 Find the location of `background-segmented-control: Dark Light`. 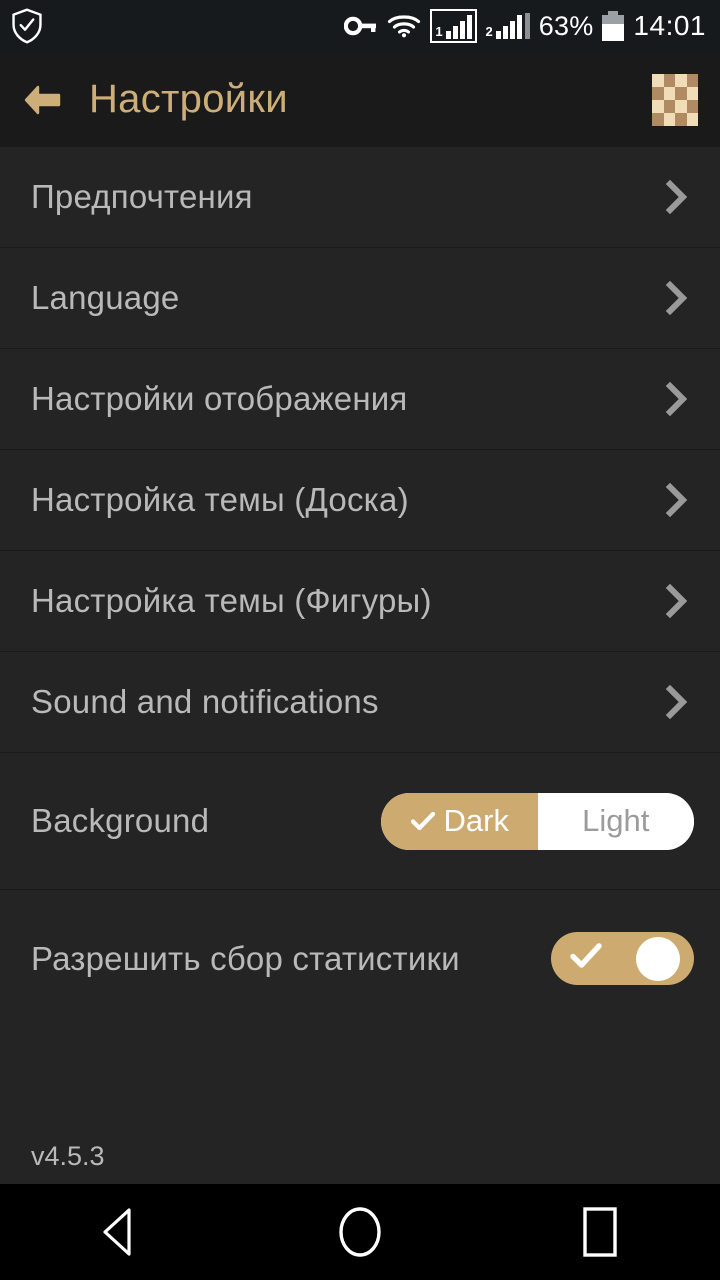

background-segmented-control: Dark Light is located at coordinates (537, 821).